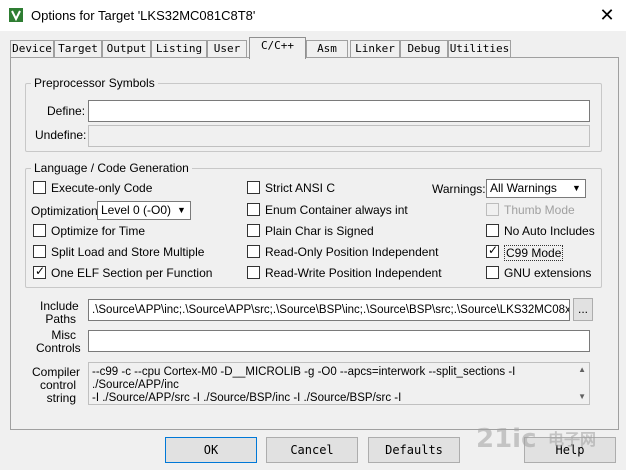  What do you see at coordinates (375, 49) in the screenshot?
I see `tab-linker: Linker` at bounding box center [375, 49].